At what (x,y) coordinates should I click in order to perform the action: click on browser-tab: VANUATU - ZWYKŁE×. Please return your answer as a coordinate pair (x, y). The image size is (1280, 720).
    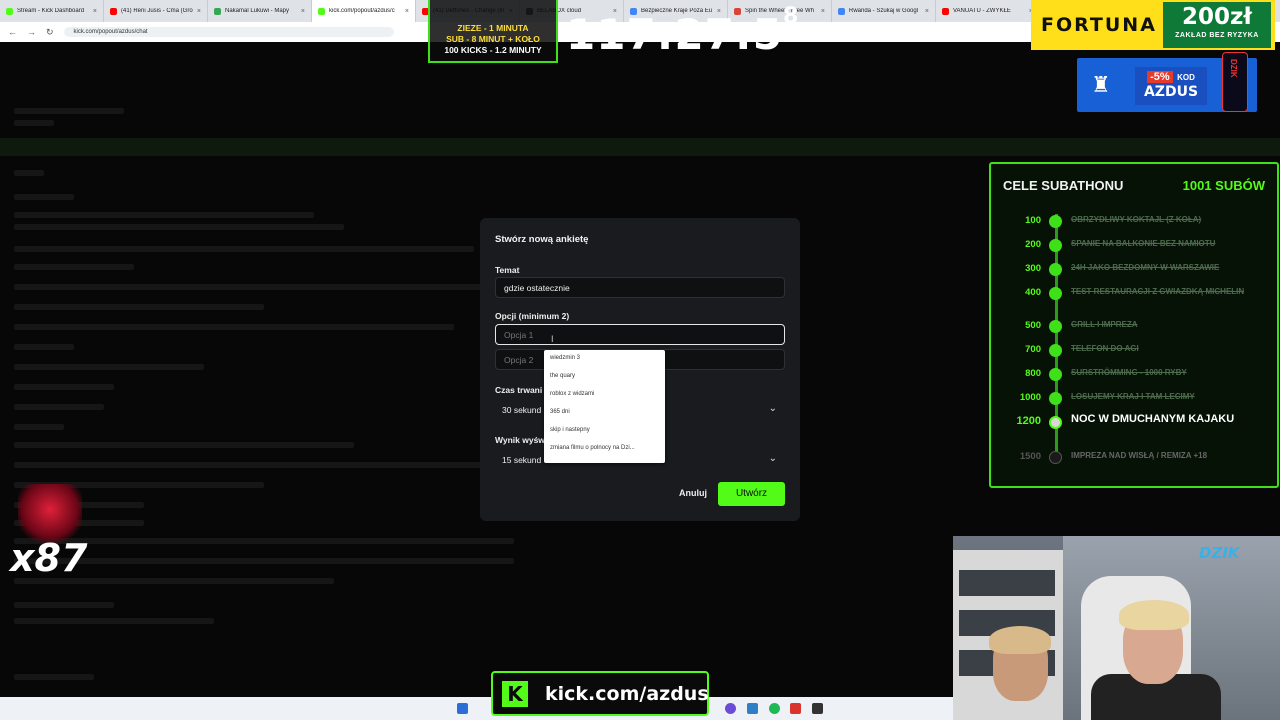
    Looking at the image, I should click on (988, 11).